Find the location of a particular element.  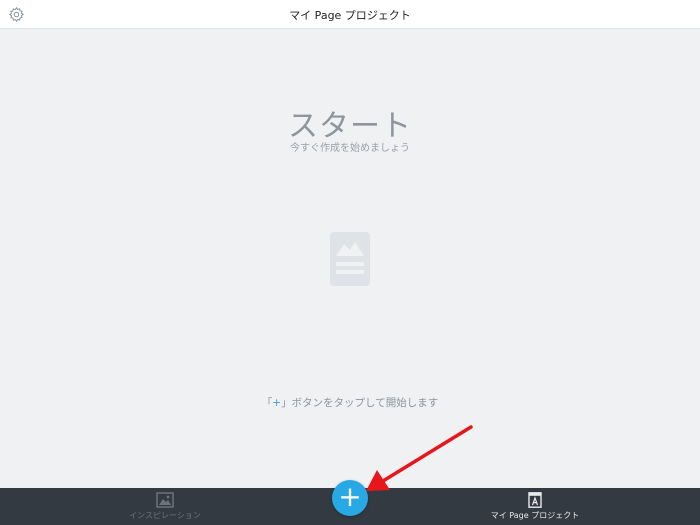

tab-inspiration-label: インスピレーション is located at coordinates (165, 515).